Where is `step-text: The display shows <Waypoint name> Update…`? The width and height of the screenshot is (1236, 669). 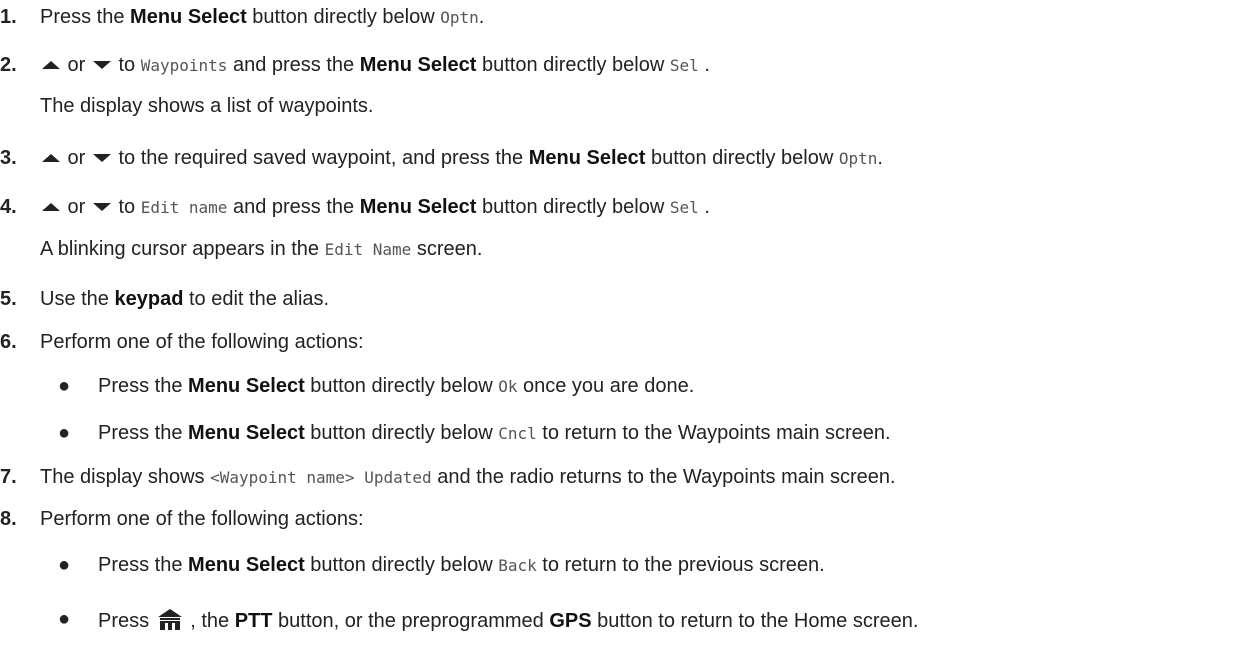
step-text: The display shows <Waypoint name> Update… is located at coordinates (468, 477).